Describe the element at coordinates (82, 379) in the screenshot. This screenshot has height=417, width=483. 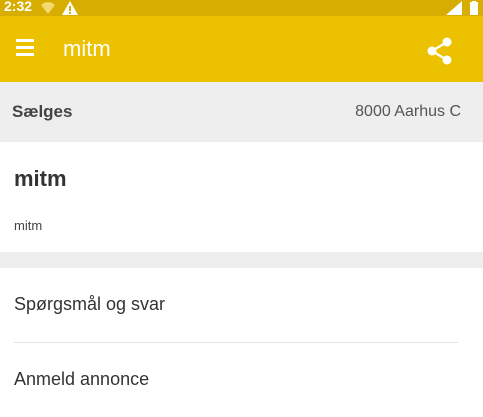
I see `menu-item-label: Anmeld annonce` at that location.